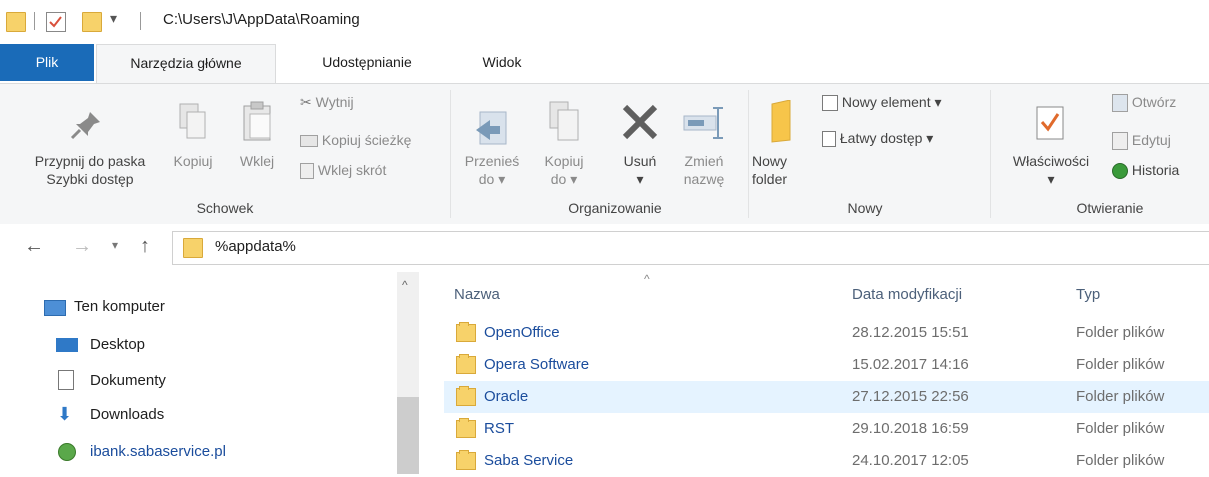 The image size is (1209, 477). I want to click on edit-label: Edytuj, so click(1151, 140).